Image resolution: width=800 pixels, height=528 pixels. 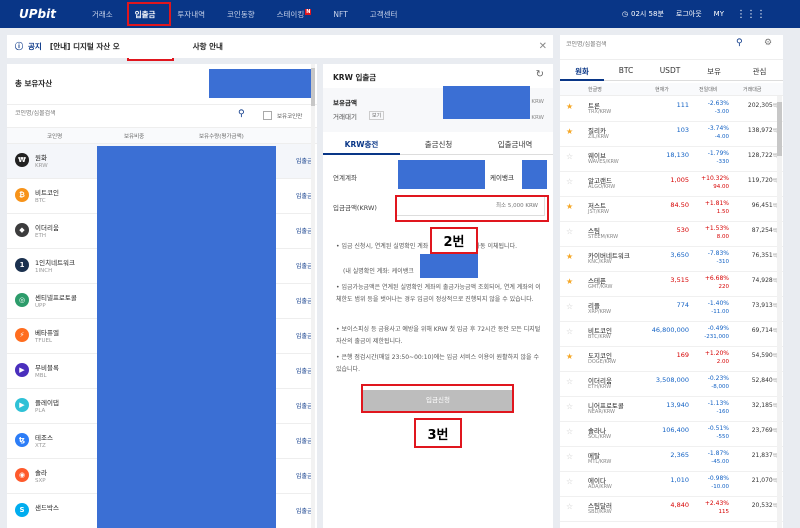 What do you see at coordinates (437, 398) in the screenshot?
I see `step3-highlight` at bounding box center [437, 398].